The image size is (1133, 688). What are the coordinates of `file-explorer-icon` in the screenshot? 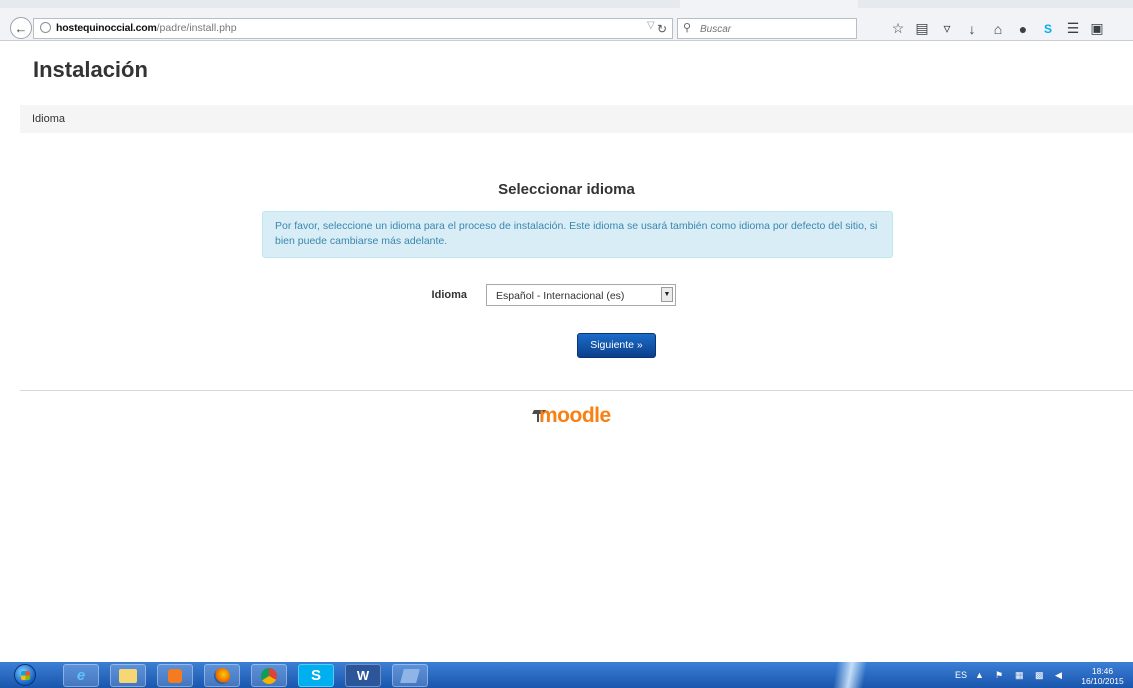 It's located at (128, 675).